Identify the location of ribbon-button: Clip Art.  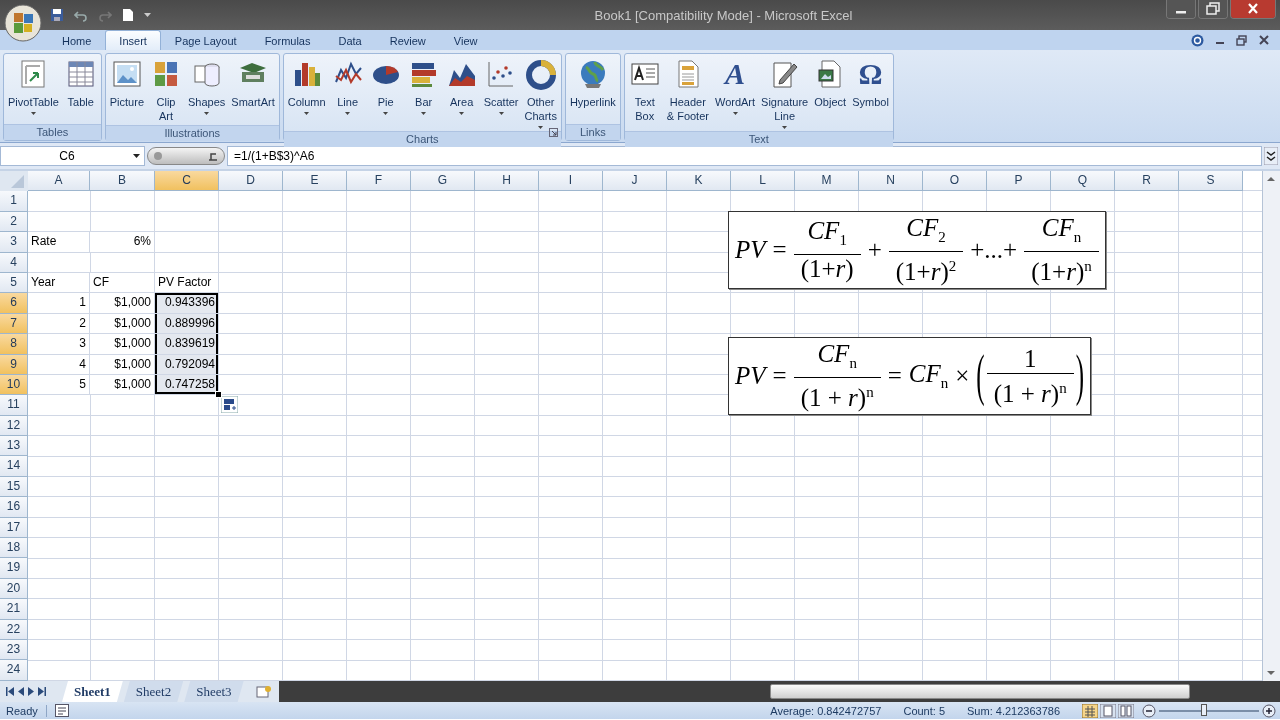
(166, 90).